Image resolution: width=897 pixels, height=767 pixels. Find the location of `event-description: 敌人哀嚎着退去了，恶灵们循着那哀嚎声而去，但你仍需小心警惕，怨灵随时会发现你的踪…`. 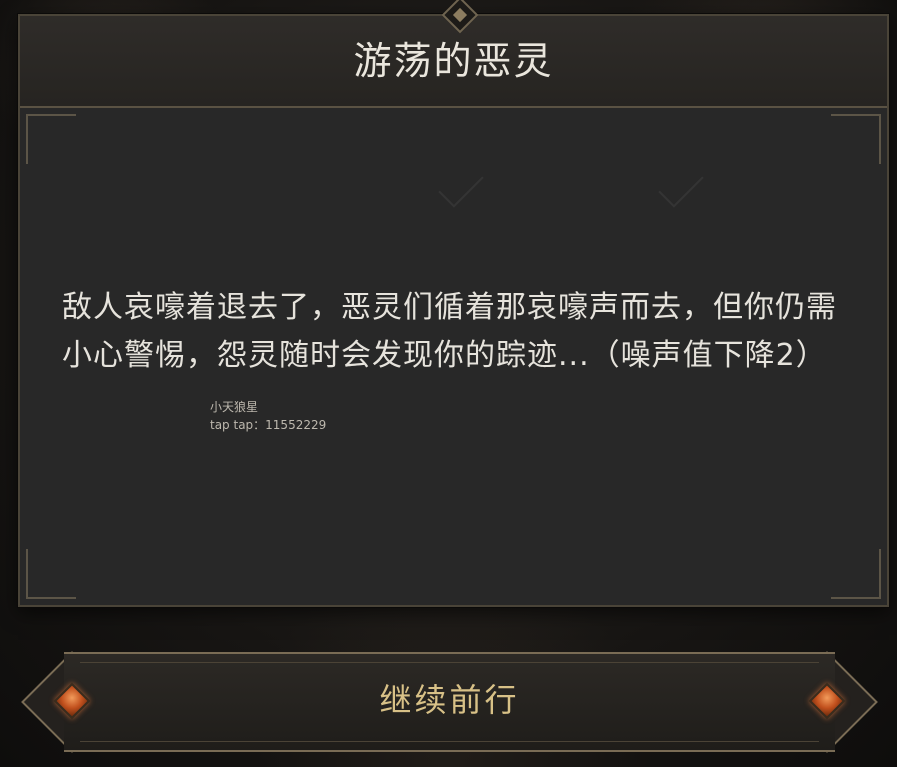

event-description: 敌人哀嚎着退去了，恶灵们循着那哀嚎声而去，但你仍需小心警惕，怨灵随时会发现你的踪… is located at coordinates (449, 331).